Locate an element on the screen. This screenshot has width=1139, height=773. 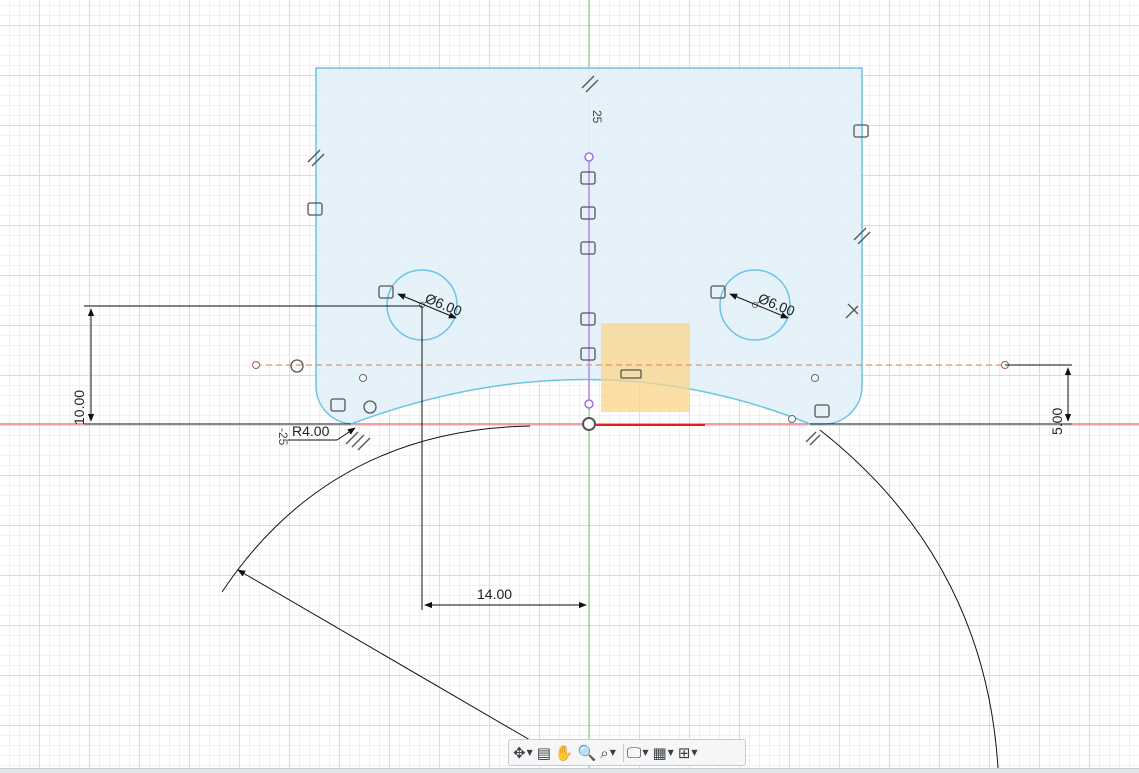
tangent-icon is located at coordinates (297, 366).